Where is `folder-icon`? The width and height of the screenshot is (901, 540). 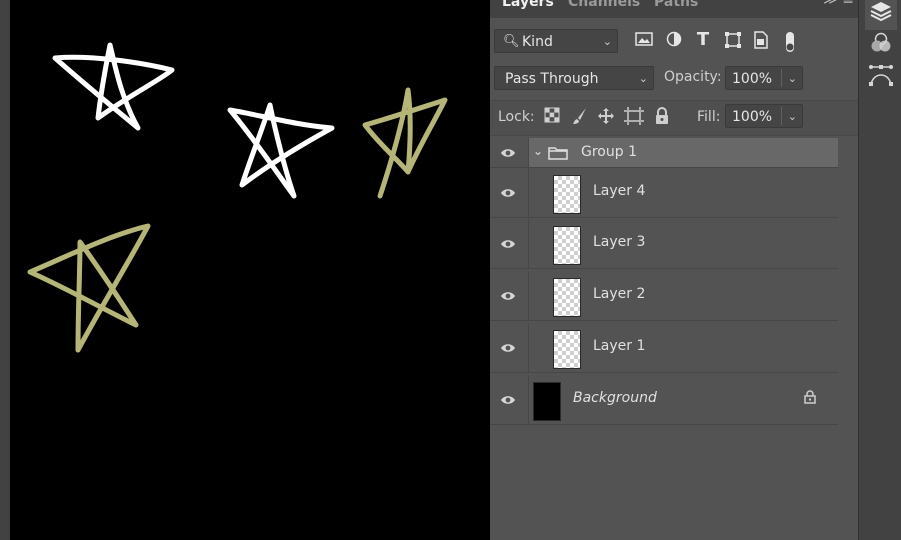
folder-icon is located at coordinates (558, 153).